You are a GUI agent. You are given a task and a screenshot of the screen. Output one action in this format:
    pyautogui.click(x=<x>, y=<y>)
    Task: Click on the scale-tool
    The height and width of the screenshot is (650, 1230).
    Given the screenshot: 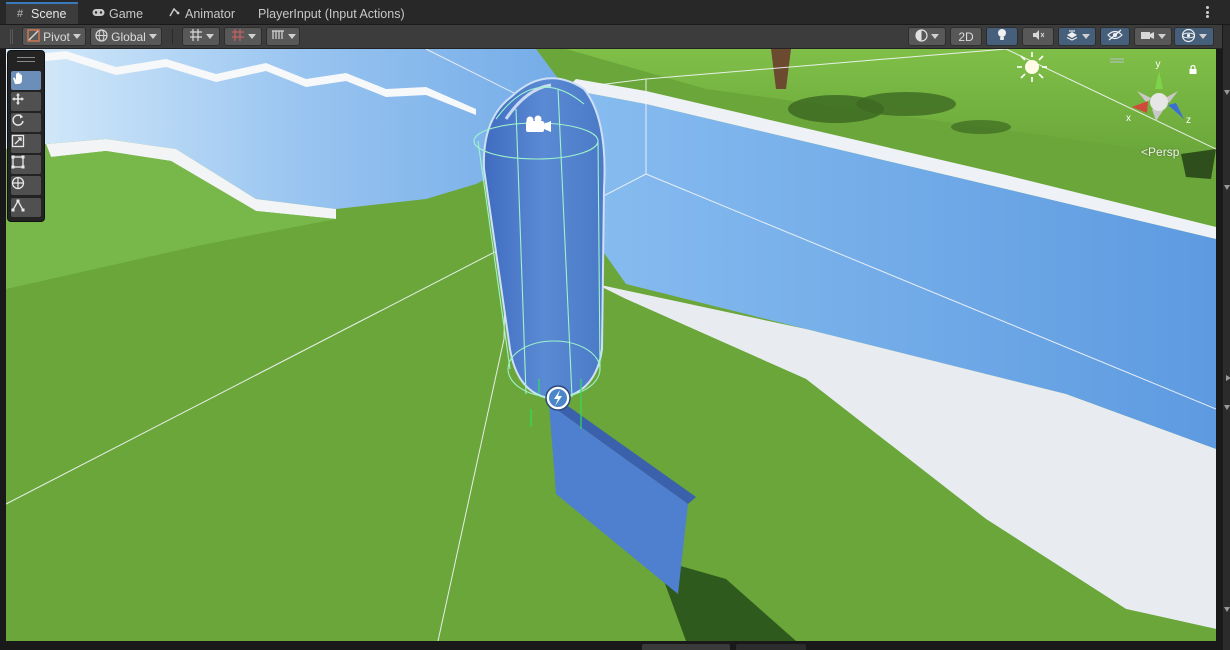 What is the action you would take?
    pyautogui.click(x=26, y=143)
    